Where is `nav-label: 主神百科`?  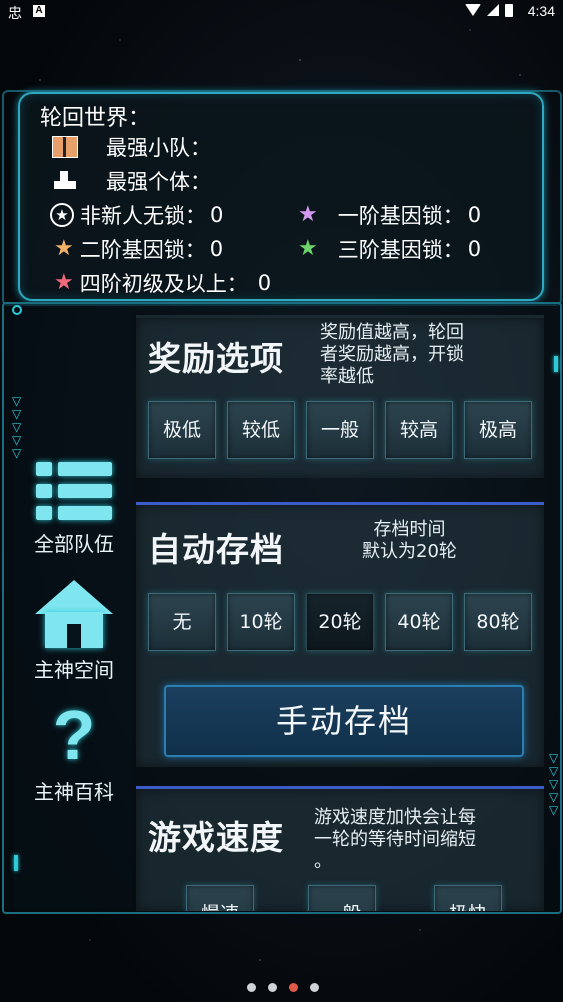
nav-label: 主神百科 is located at coordinates (74, 792).